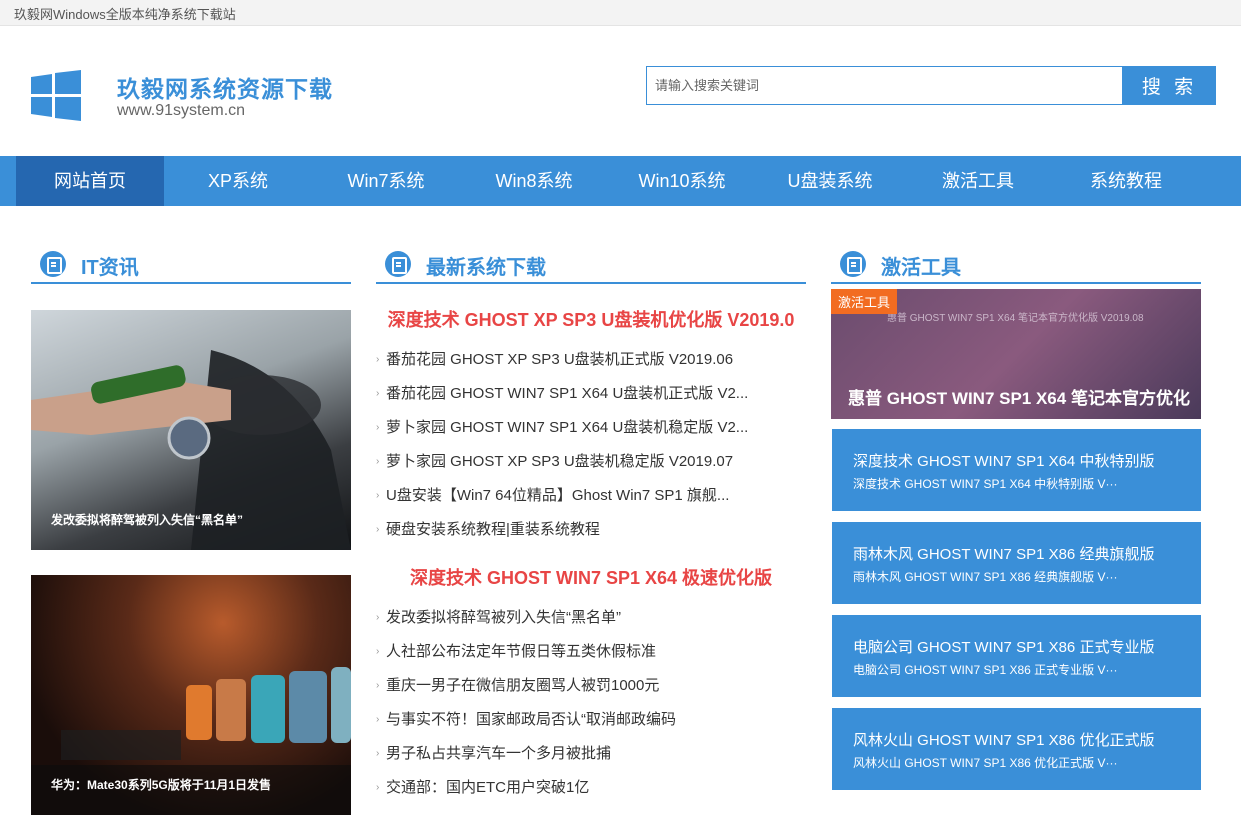 The width and height of the screenshot is (1241, 825). What do you see at coordinates (620, 13) in the screenshot?
I see `top-bar: 玖毅网Windows全版本纯净系统下载站` at bounding box center [620, 13].